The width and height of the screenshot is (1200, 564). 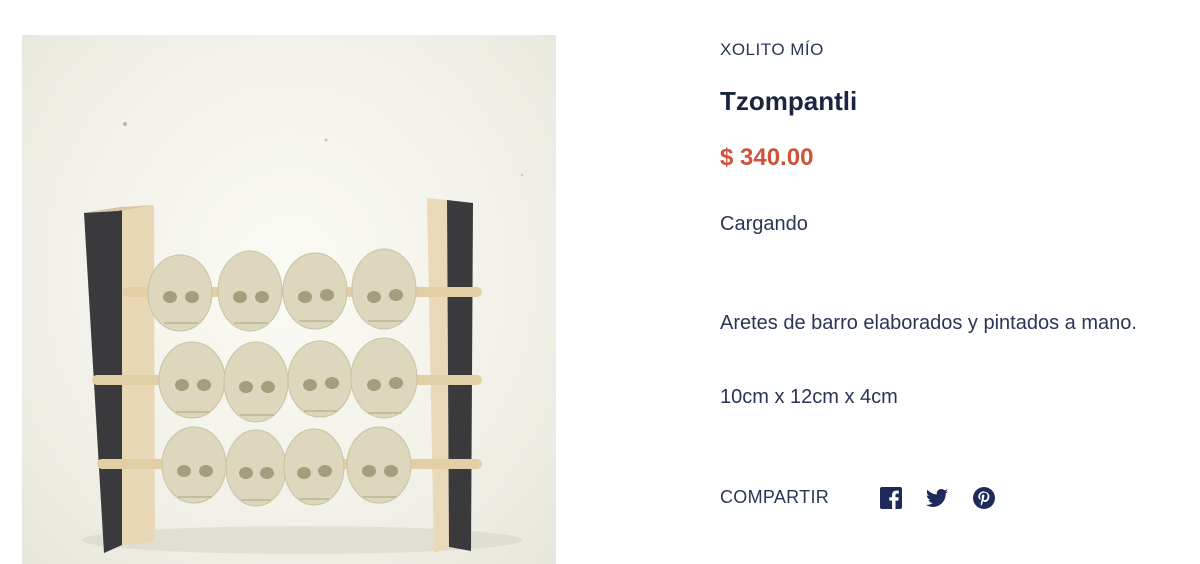 I want to click on share-label: COMPARTIR, so click(x=775, y=497).